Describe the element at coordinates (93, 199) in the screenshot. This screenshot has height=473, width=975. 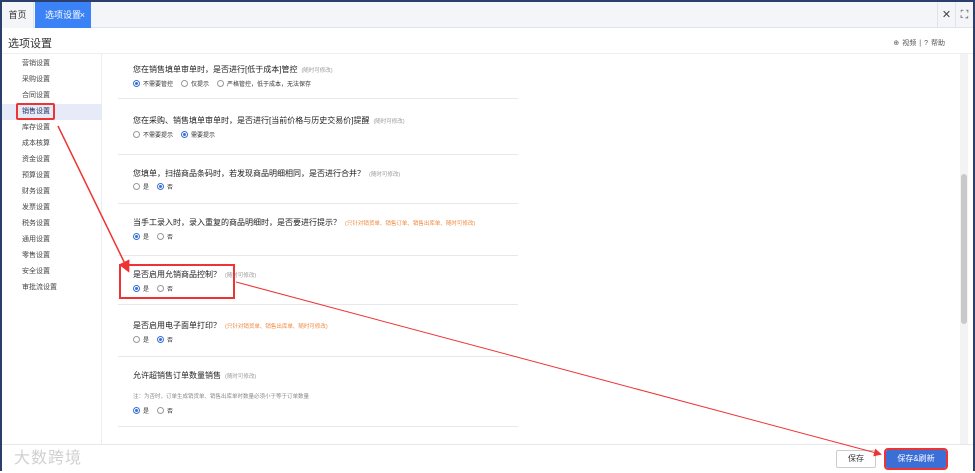
I see `arrow-sidebar-to-option` at that location.